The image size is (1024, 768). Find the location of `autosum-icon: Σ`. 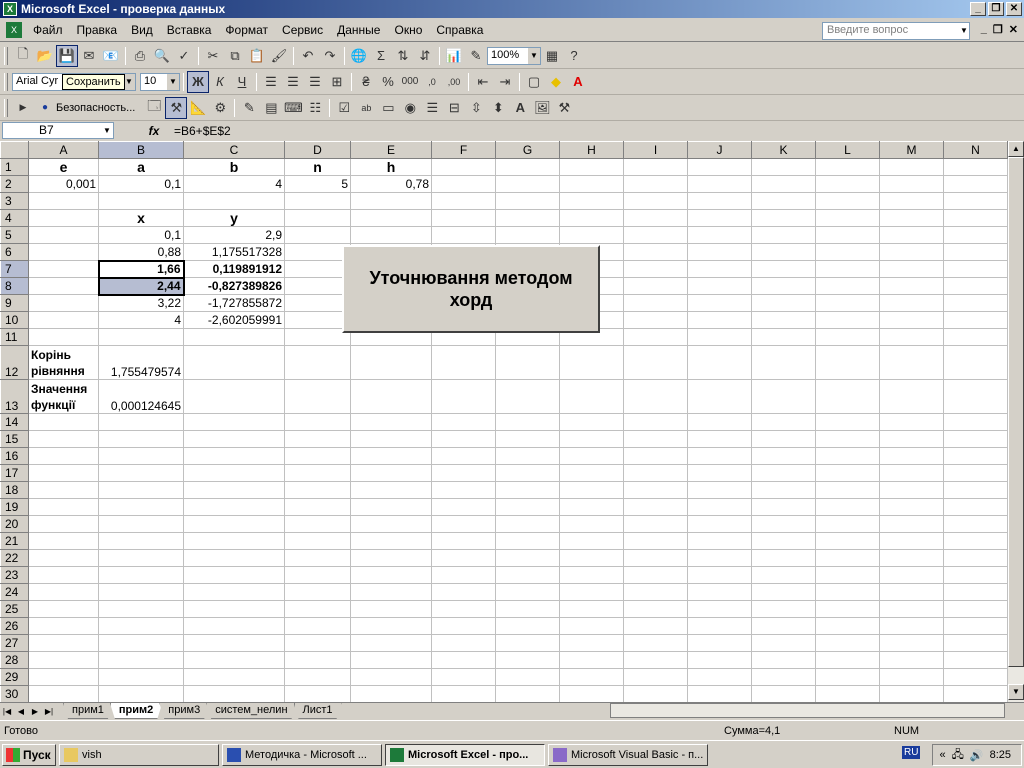

autosum-icon: Σ is located at coordinates (381, 56).